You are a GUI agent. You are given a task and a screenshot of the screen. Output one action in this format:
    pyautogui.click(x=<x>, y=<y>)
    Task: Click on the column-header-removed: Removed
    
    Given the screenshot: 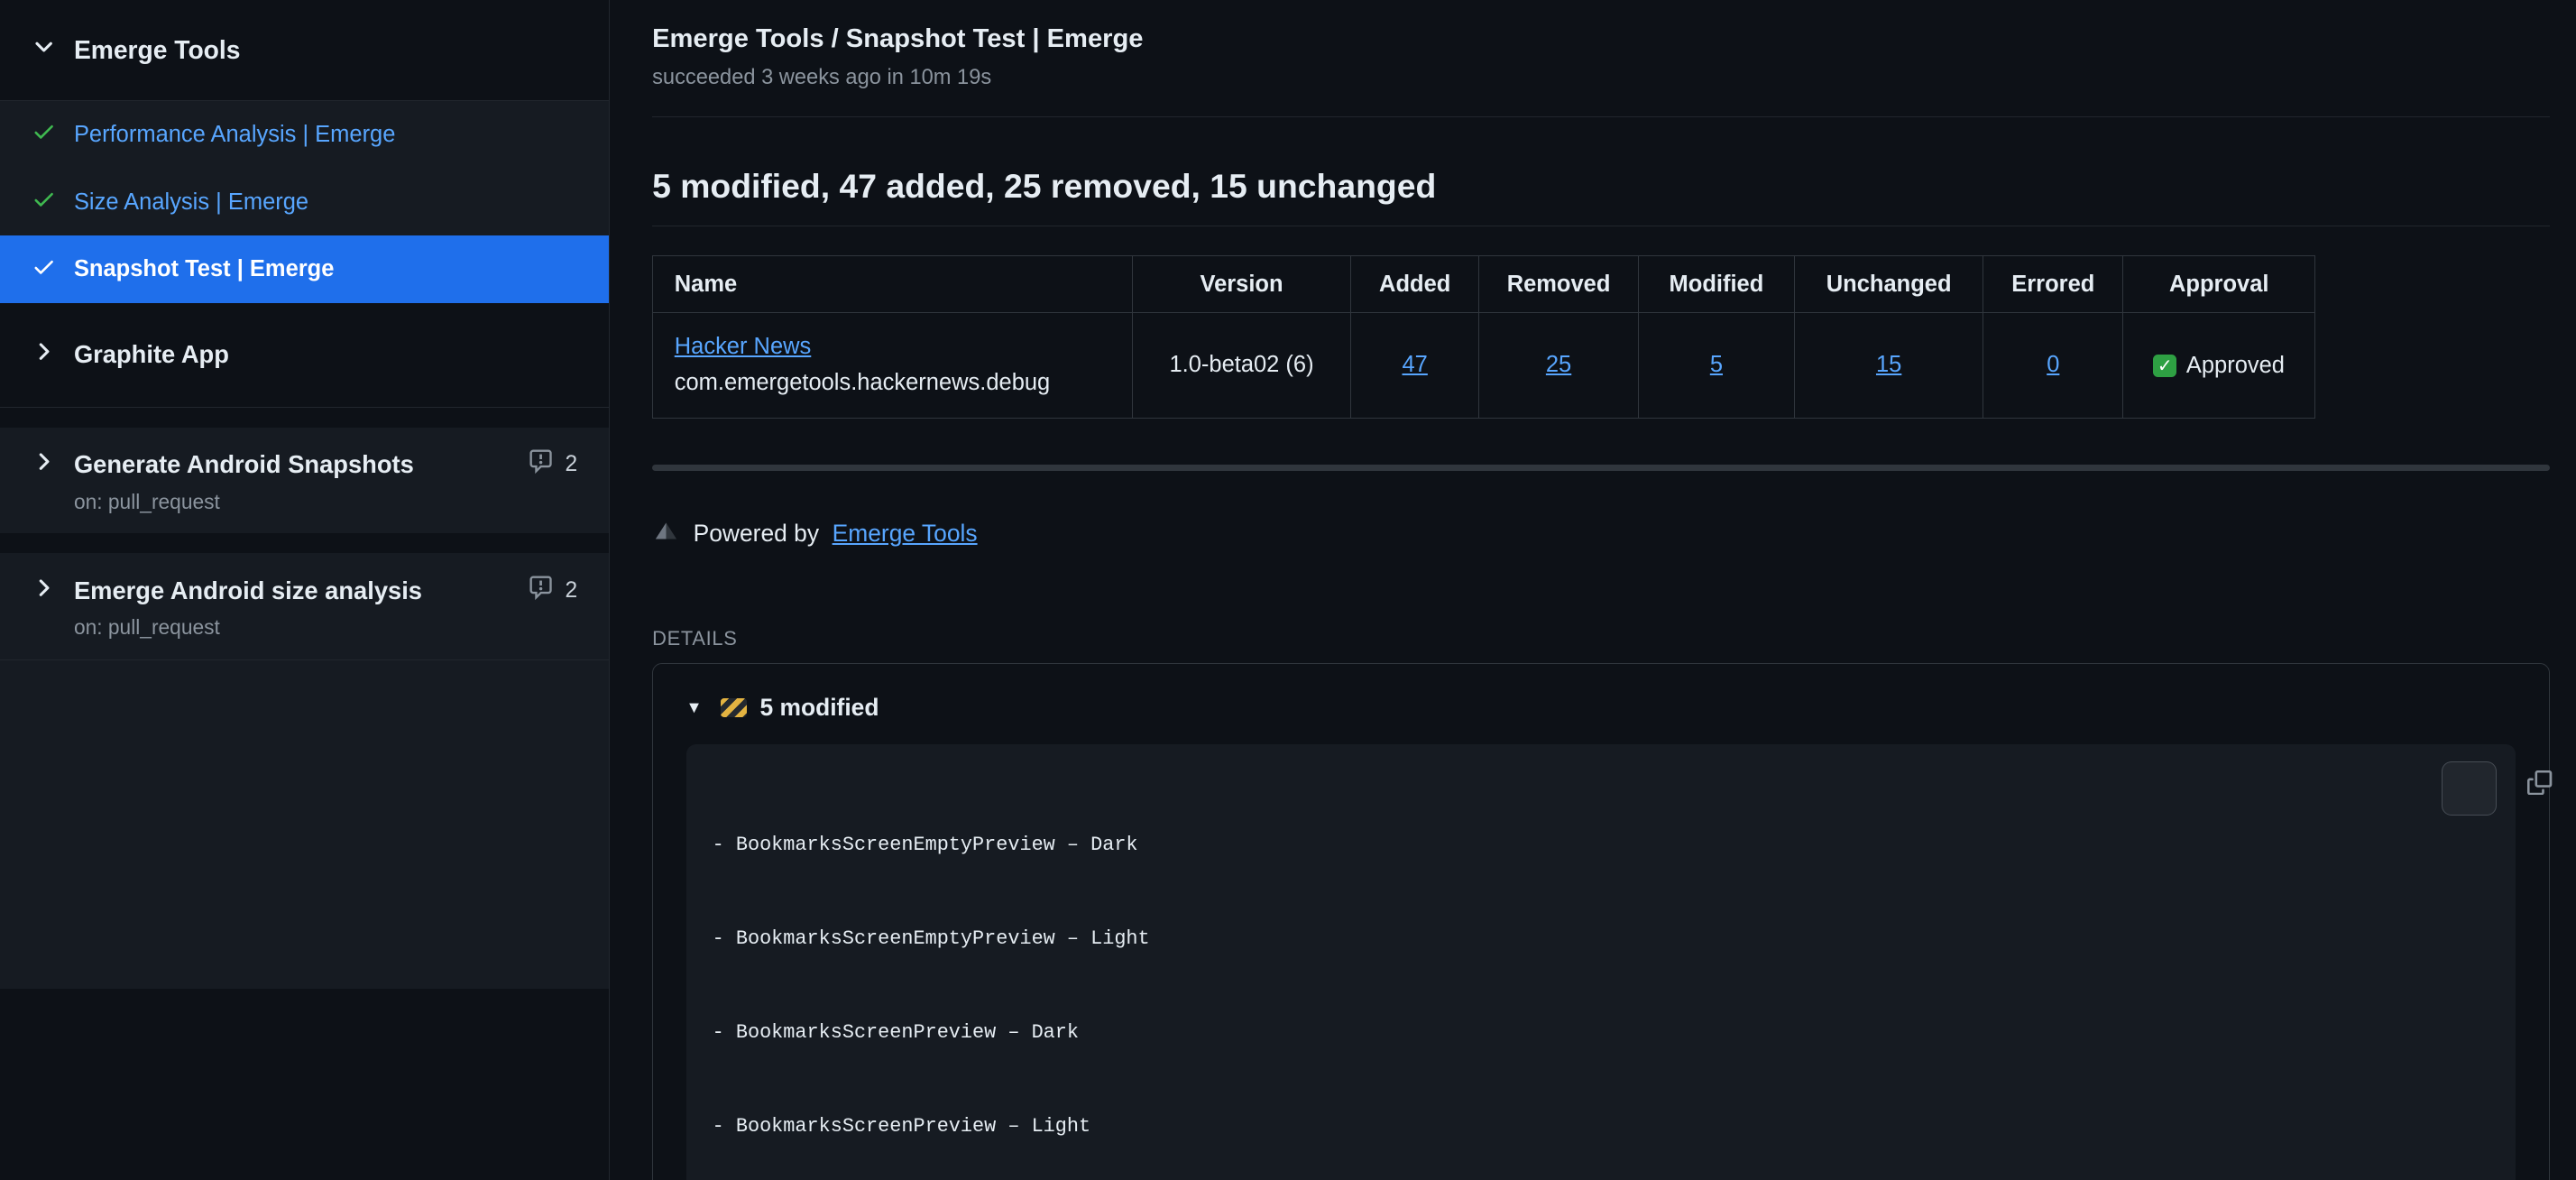 What is the action you would take?
    pyautogui.click(x=1558, y=284)
    